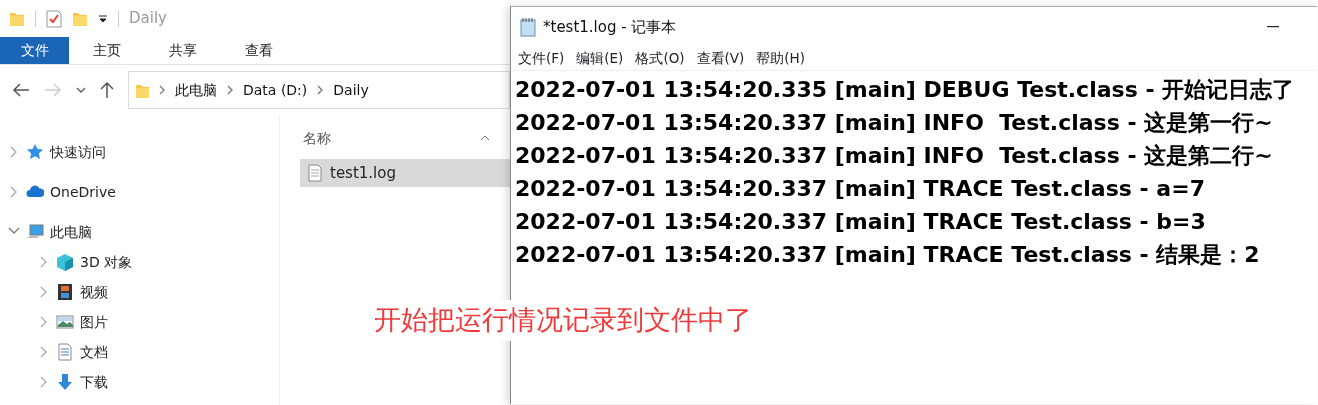 This screenshot has height=405, width=1318. What do you see at coordinates (275, 90) in the screenshot?
I see `breadcrumb-item: Data (D:)` at bounding box center [275, 90].